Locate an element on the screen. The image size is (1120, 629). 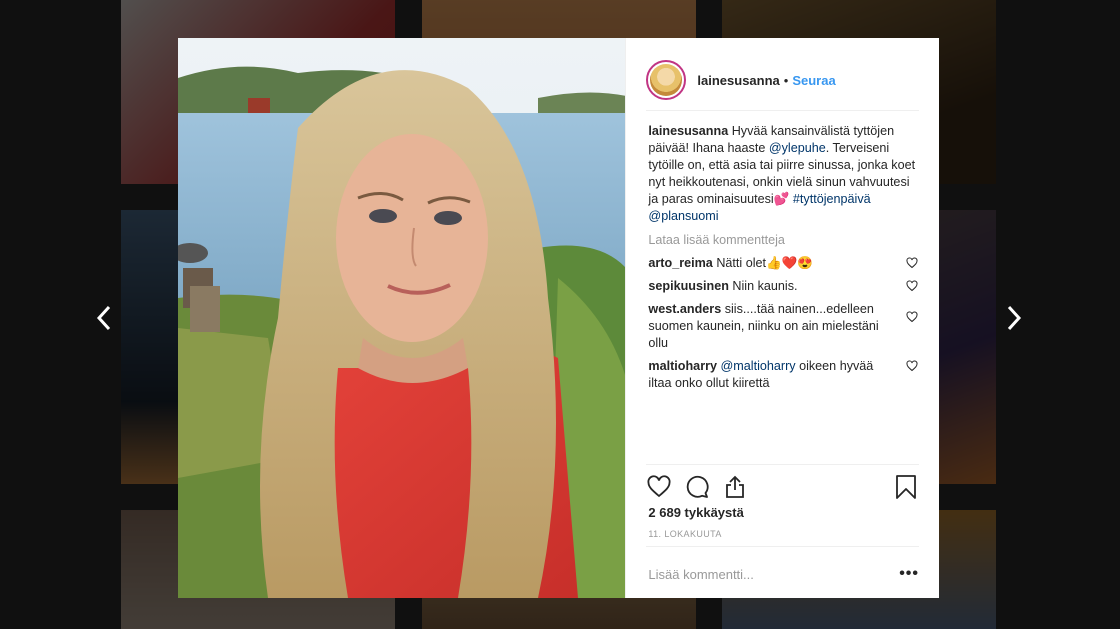
likes-count: 2 689 tykkäystä is located at coordinates (695, 512).